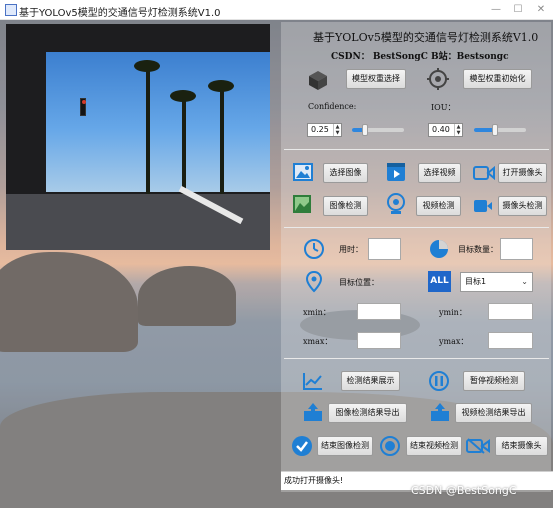  I want to click on video-sky, so click(158, 122).